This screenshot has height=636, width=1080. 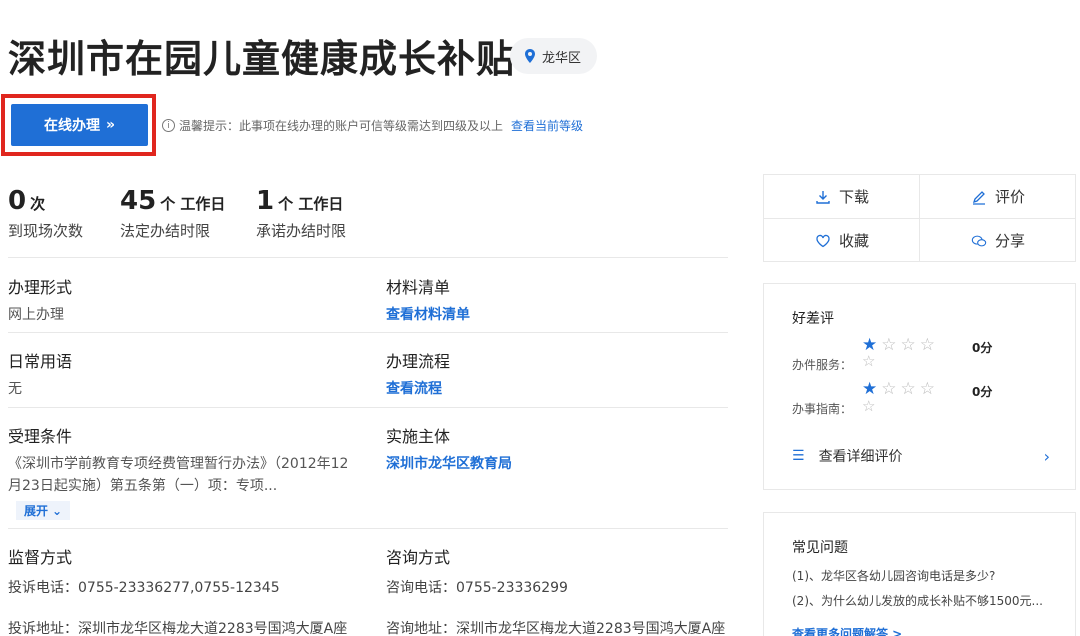 I want to click on view-process-link: 查看流程, so click(x=556, y=389).